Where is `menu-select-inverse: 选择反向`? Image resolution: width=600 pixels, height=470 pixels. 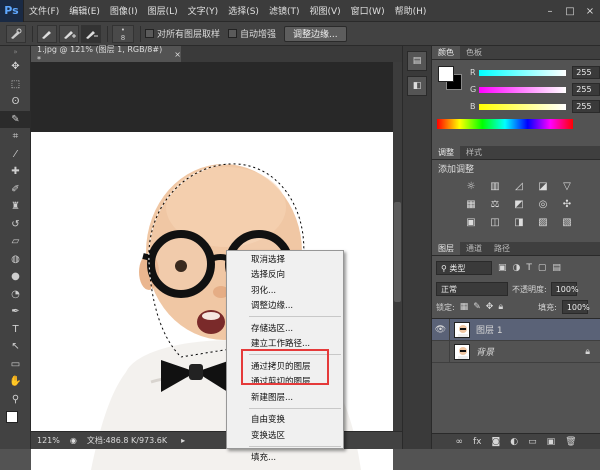 menu-select-inverse: 选择反向 is located at coordinates (285, 275).